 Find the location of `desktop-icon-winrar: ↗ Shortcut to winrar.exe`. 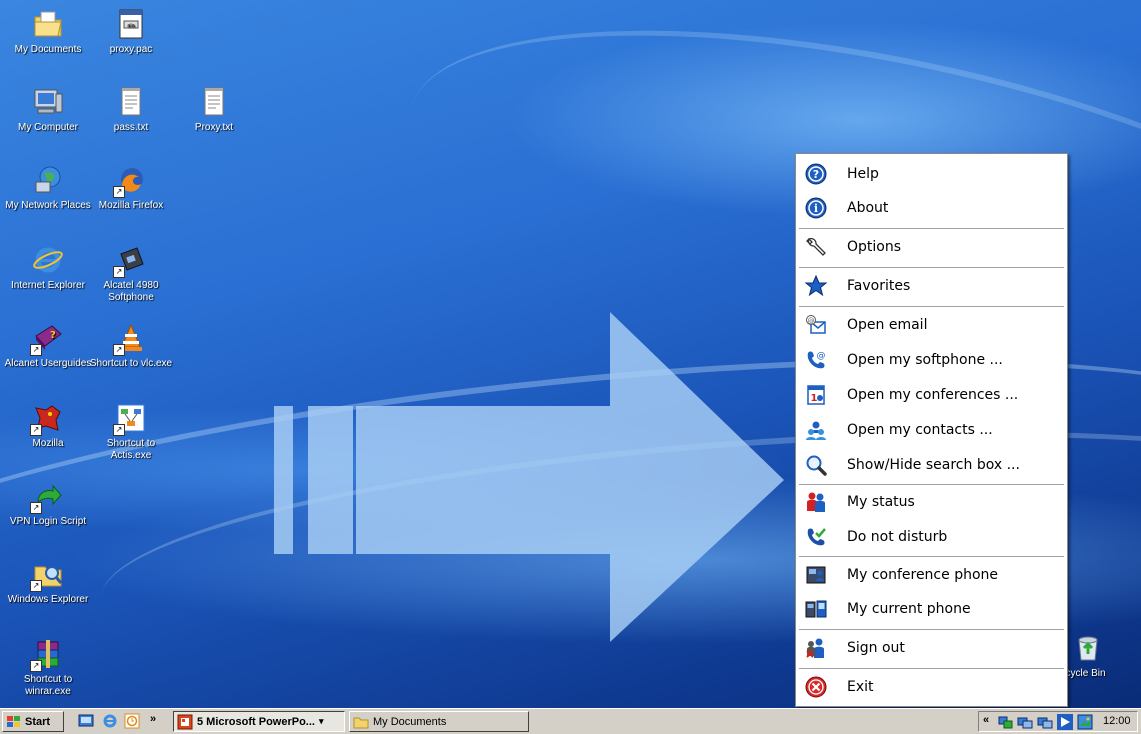

desktop-icon-winrar: ↗ Shortcut to winrar.exe is located at coordinates (48, 668).